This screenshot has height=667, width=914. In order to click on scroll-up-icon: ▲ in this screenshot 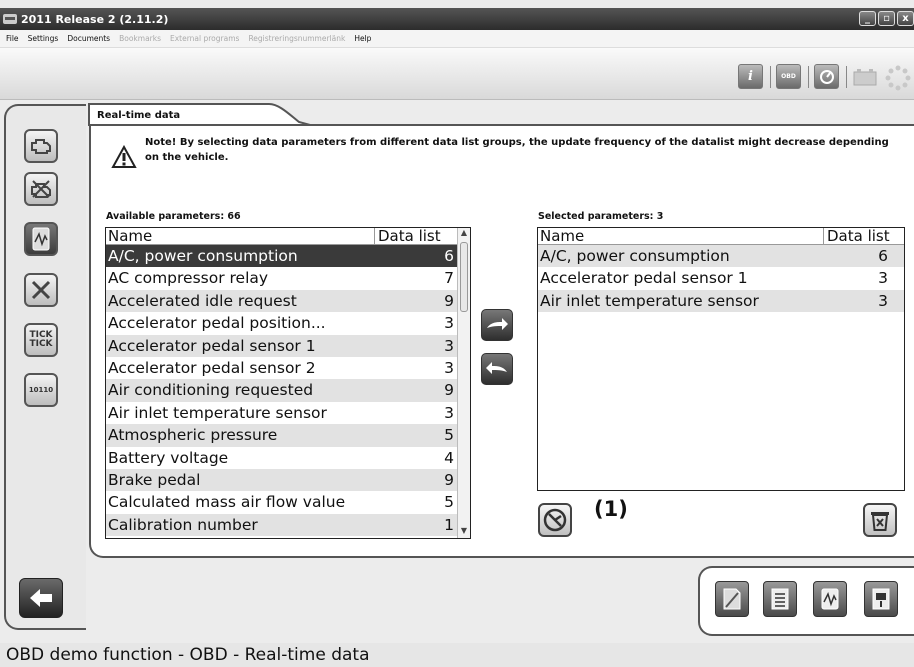, I will do `click(464, 234)`.